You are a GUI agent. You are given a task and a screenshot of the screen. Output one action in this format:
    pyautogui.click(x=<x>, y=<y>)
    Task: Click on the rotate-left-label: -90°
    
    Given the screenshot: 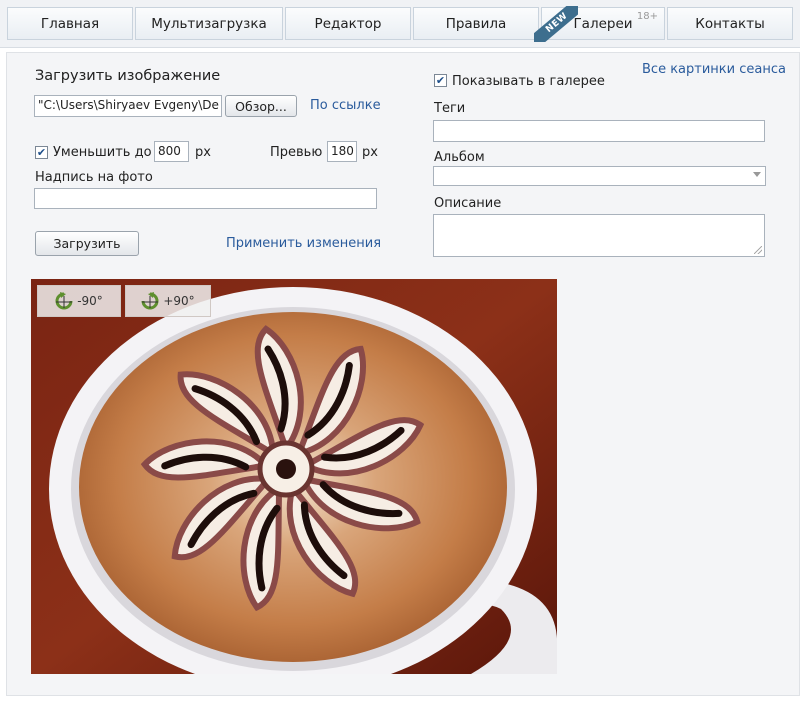 What is the action you would take?
    pyautogui.click(x=90, y=301)
    